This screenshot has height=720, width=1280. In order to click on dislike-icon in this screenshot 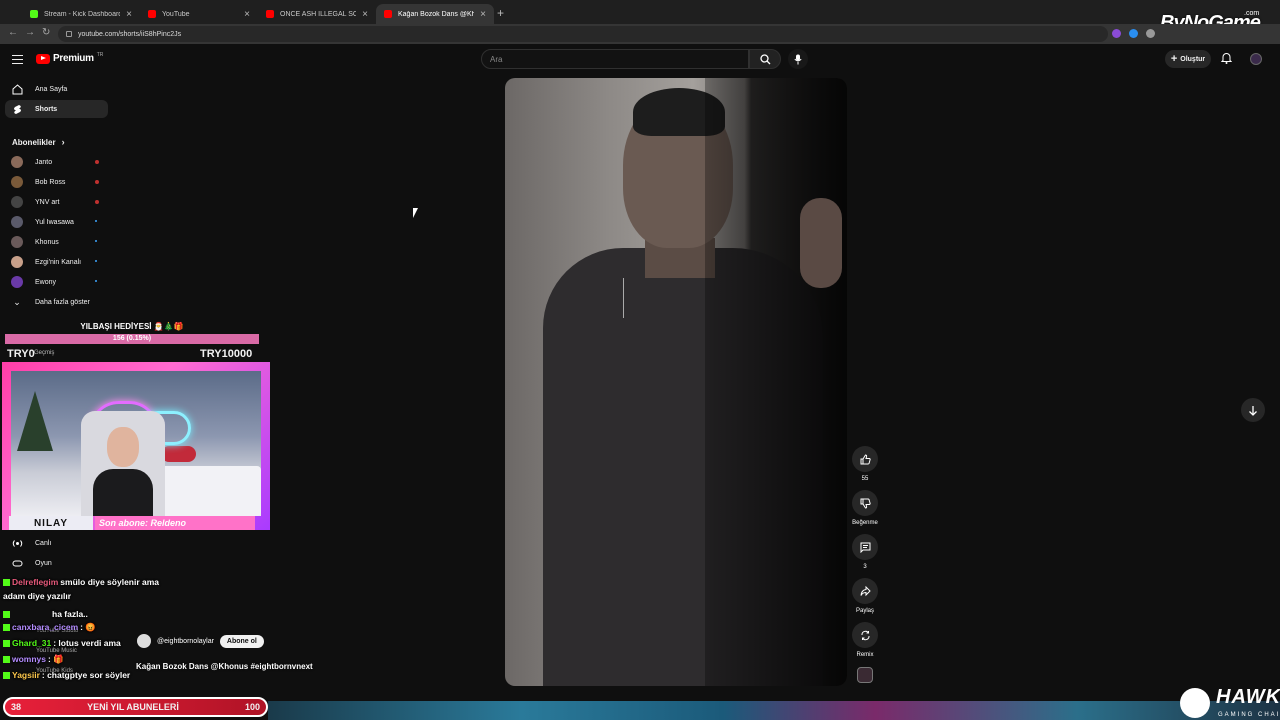, I will do `click(865, 503)`.